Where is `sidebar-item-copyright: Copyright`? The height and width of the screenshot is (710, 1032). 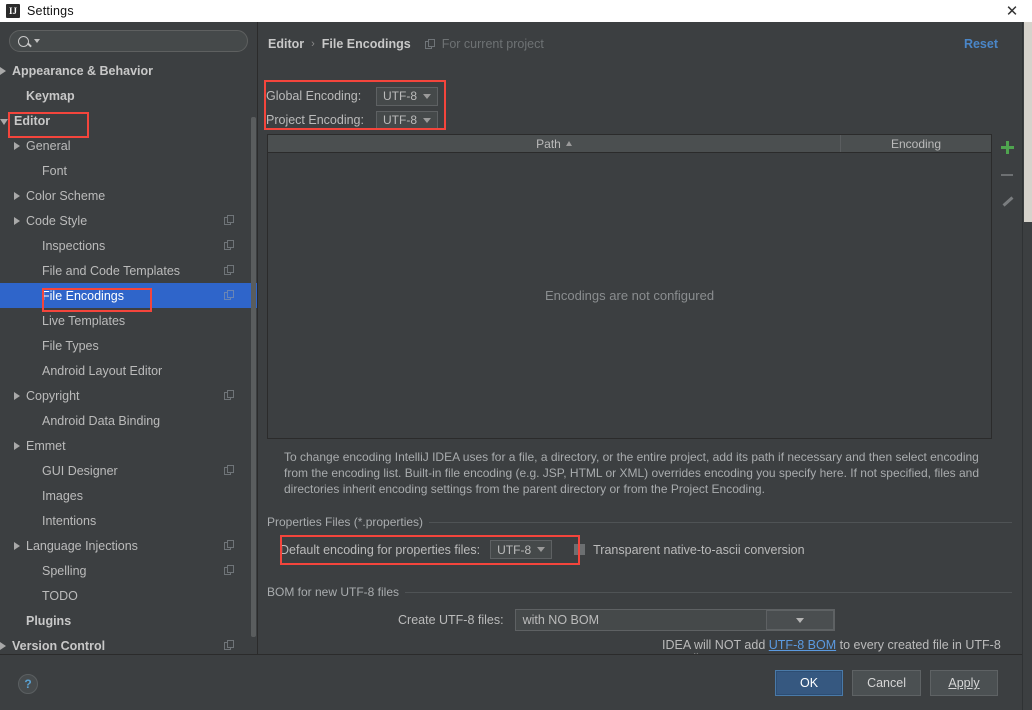 sidebar-item-copyright: Copyright is located at coordinates (128, 395).